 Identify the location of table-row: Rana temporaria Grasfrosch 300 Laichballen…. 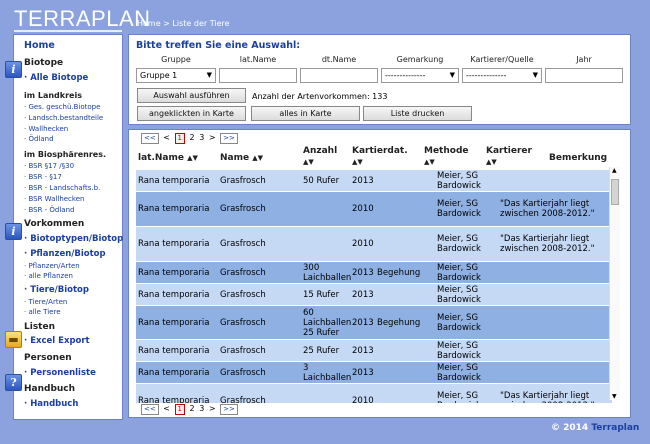
(374, 272).